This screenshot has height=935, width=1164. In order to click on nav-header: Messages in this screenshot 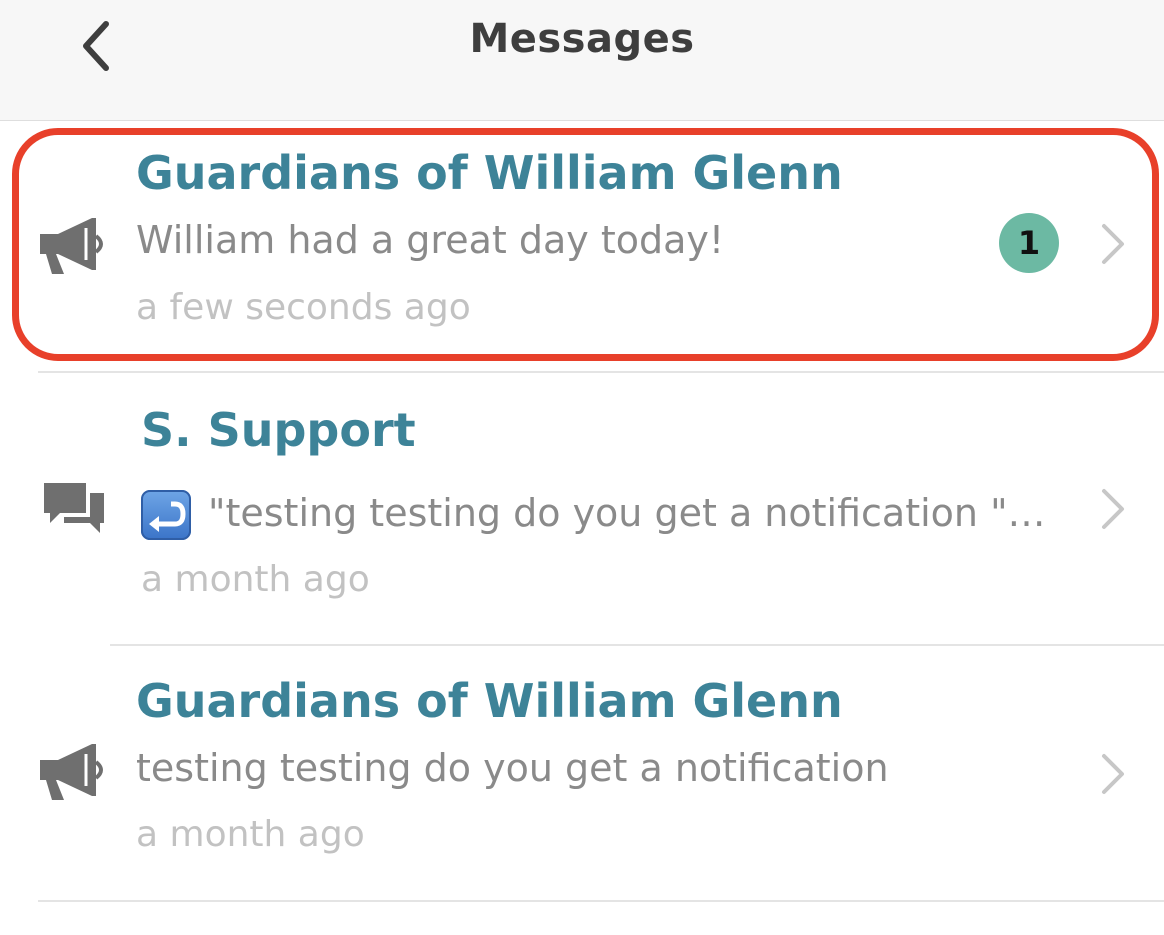, I will do `click(582, 60)`.